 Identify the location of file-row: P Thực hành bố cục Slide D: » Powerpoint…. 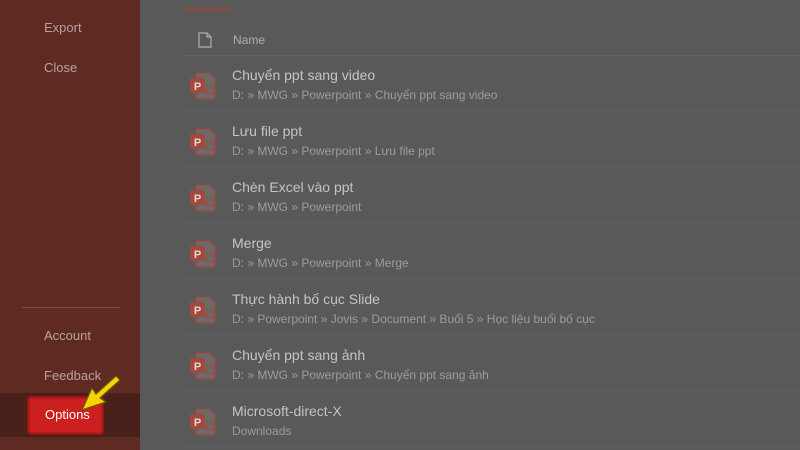
(492, 307).